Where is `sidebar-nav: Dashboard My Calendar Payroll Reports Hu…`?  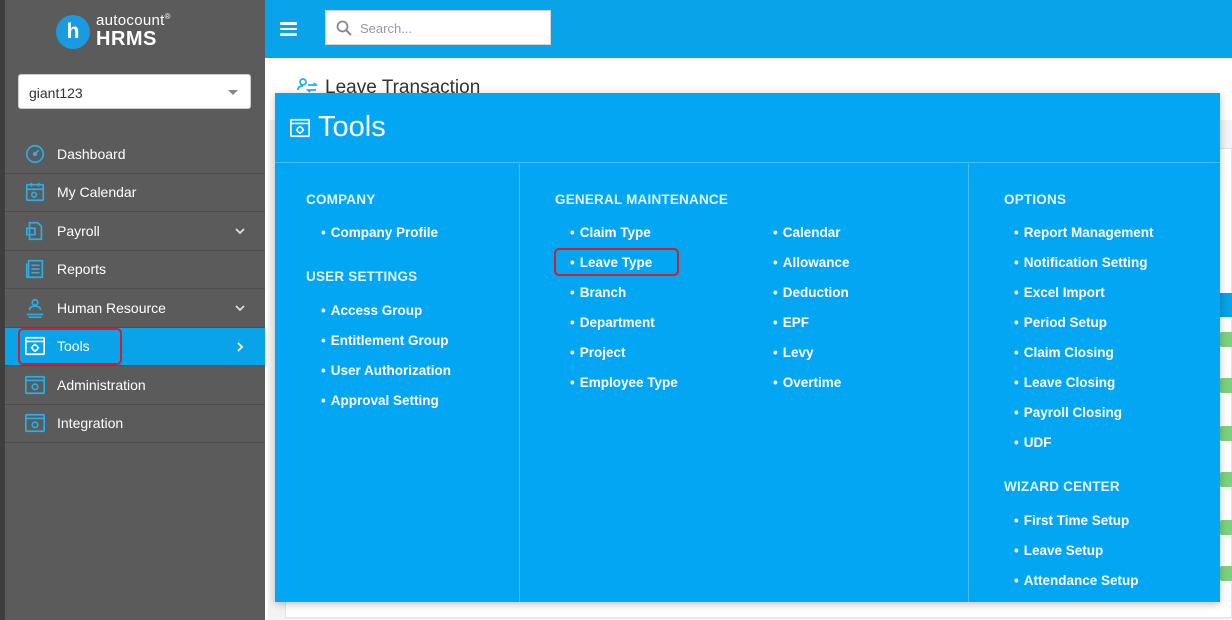
sidebar-nav: Dashboard My Calendar Payroll Reports Hu… is located at coordinates (140, 289).